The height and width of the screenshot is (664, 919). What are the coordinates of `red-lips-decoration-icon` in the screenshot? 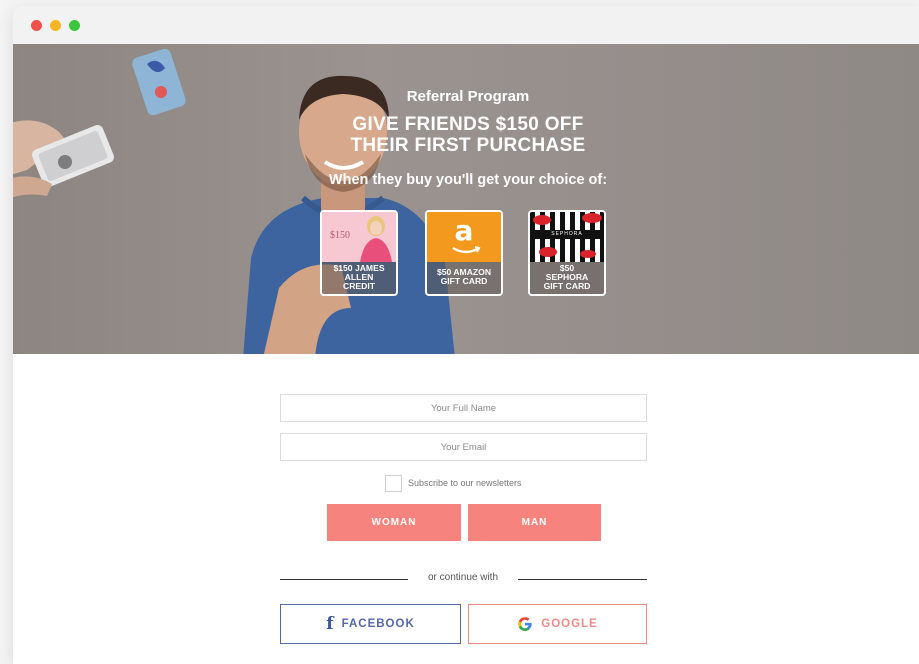 It's located at (567, 235).